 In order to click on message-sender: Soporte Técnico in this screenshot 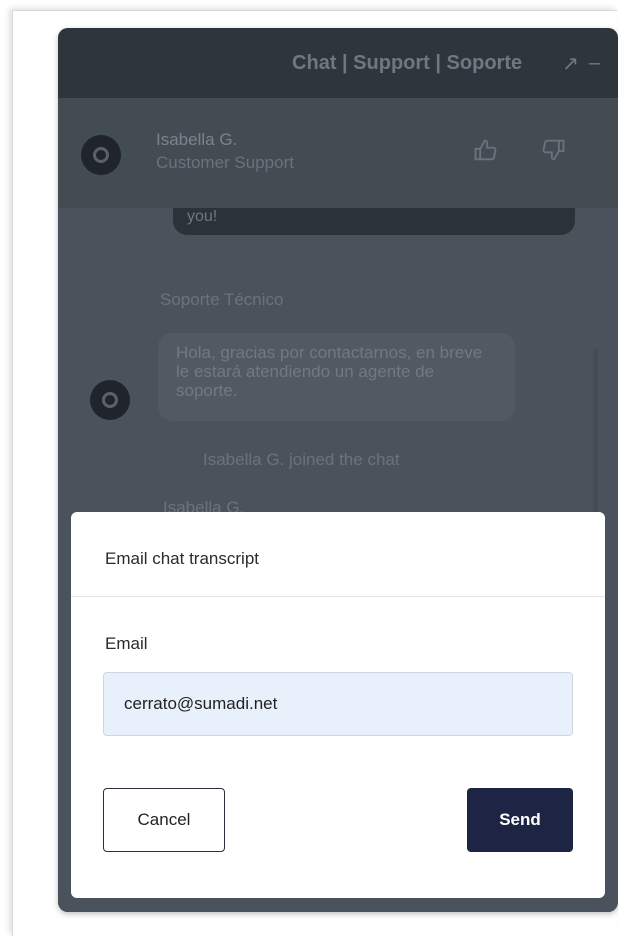, I will do `click(222, 299)`.